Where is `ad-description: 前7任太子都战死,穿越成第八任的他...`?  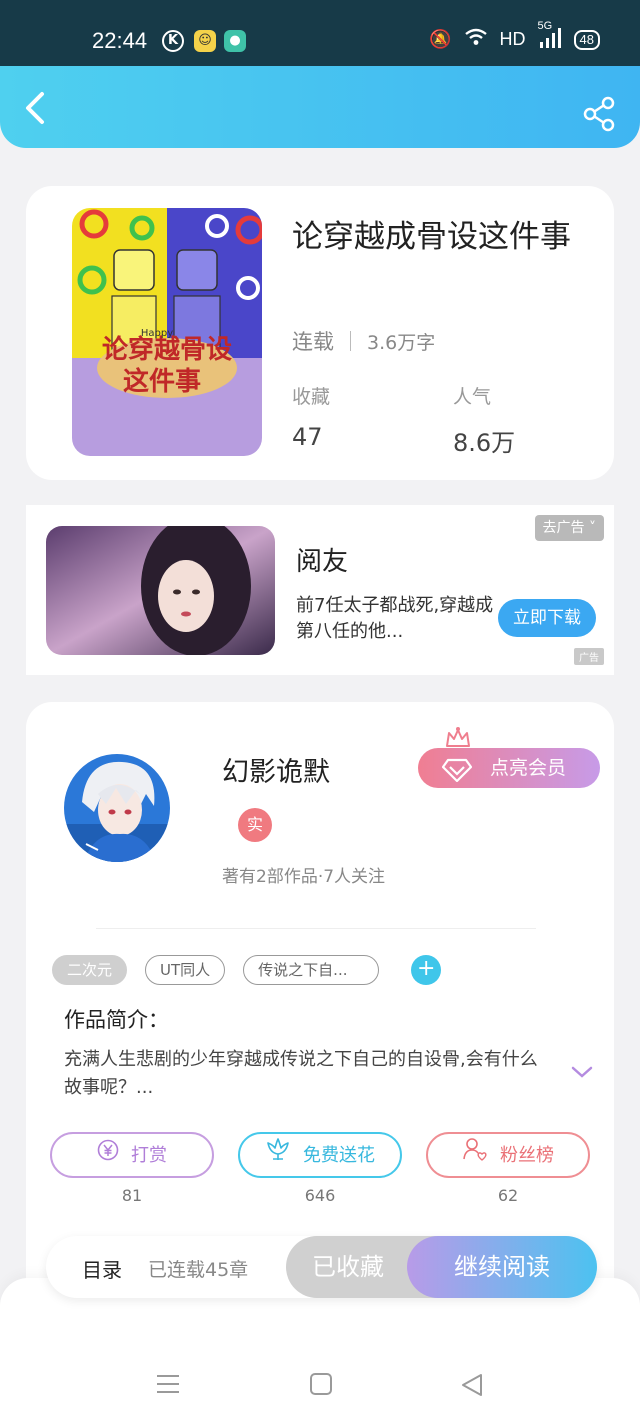 ad-description: 前7任太子都战死,穿越成第八任的他... is located at coordinates (395, 618).